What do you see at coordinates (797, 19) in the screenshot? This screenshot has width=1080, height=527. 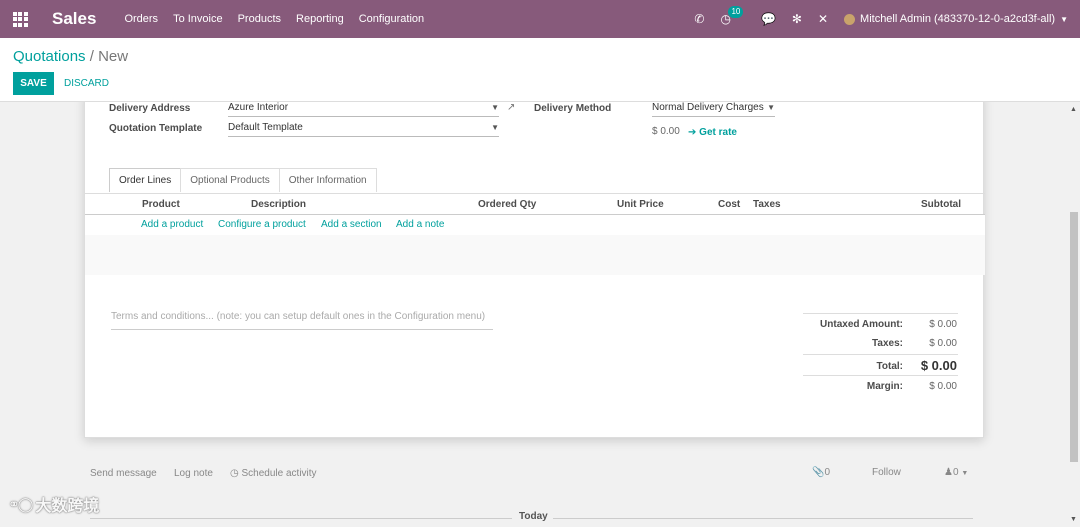 I see `bug-icon: ✻` at bounding box center [797, 19].